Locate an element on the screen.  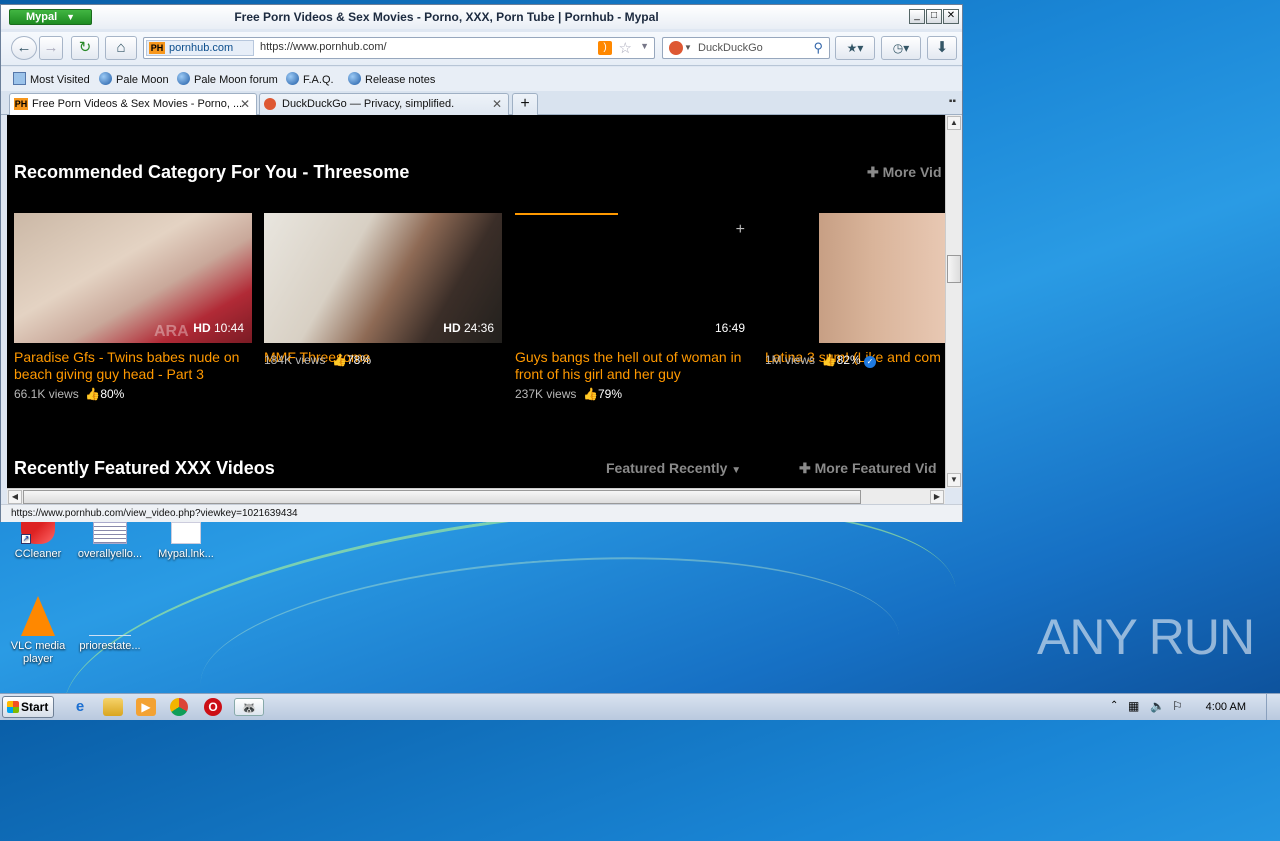
tab-label: DuckDuckGo — Privacy, simplified. is located at coordinates (368, 104).